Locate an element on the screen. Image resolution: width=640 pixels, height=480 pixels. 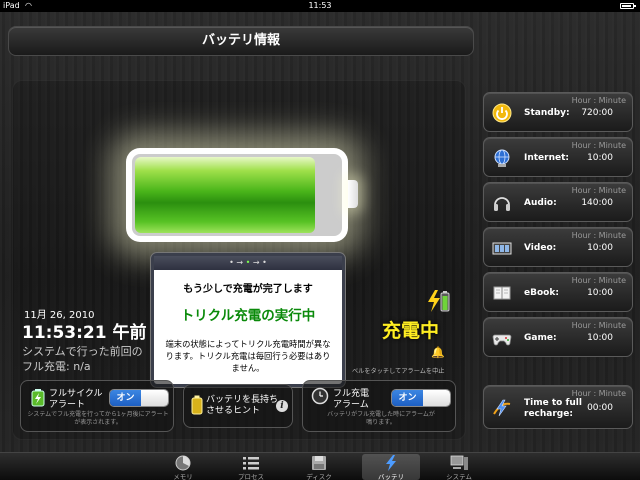
cycle-alert-toggle-knob is located at coordinates (154, 398).